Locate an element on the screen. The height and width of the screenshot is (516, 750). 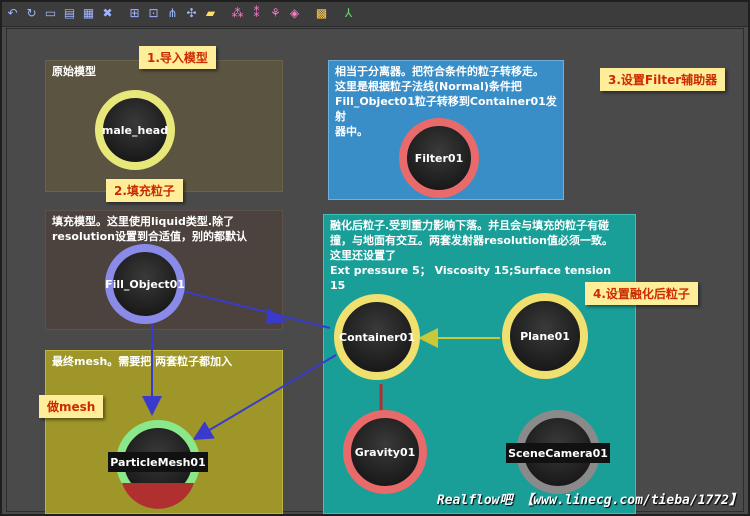
node-particle-mesh: ParticleMesh01 is located at coordinates (158, 464).